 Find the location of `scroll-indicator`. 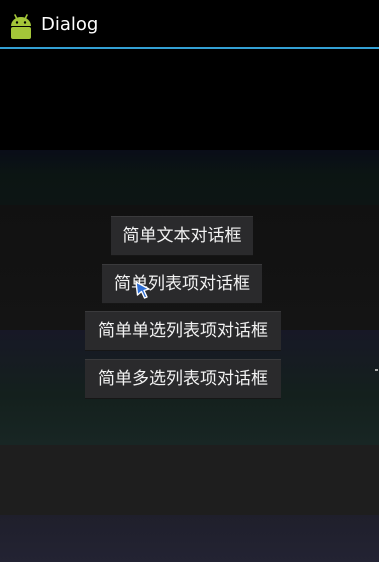

scroll-indicator is located at coordinates (376, 370).